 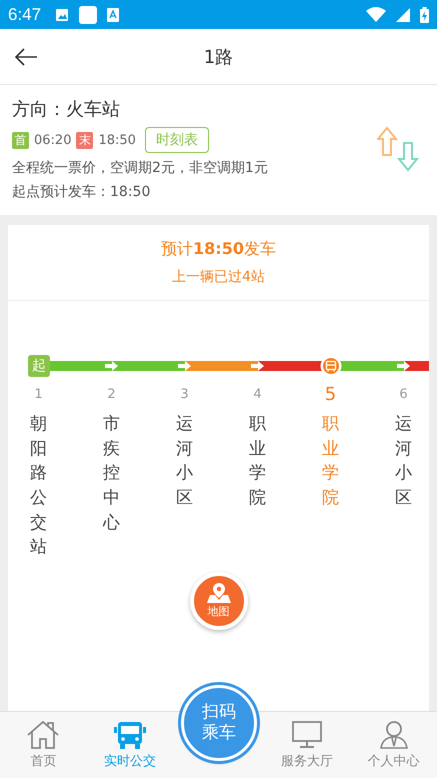 I want to click on fare-text: 全程统一票价，空调期2元，非空调期1元, so click(x=140, y=168).